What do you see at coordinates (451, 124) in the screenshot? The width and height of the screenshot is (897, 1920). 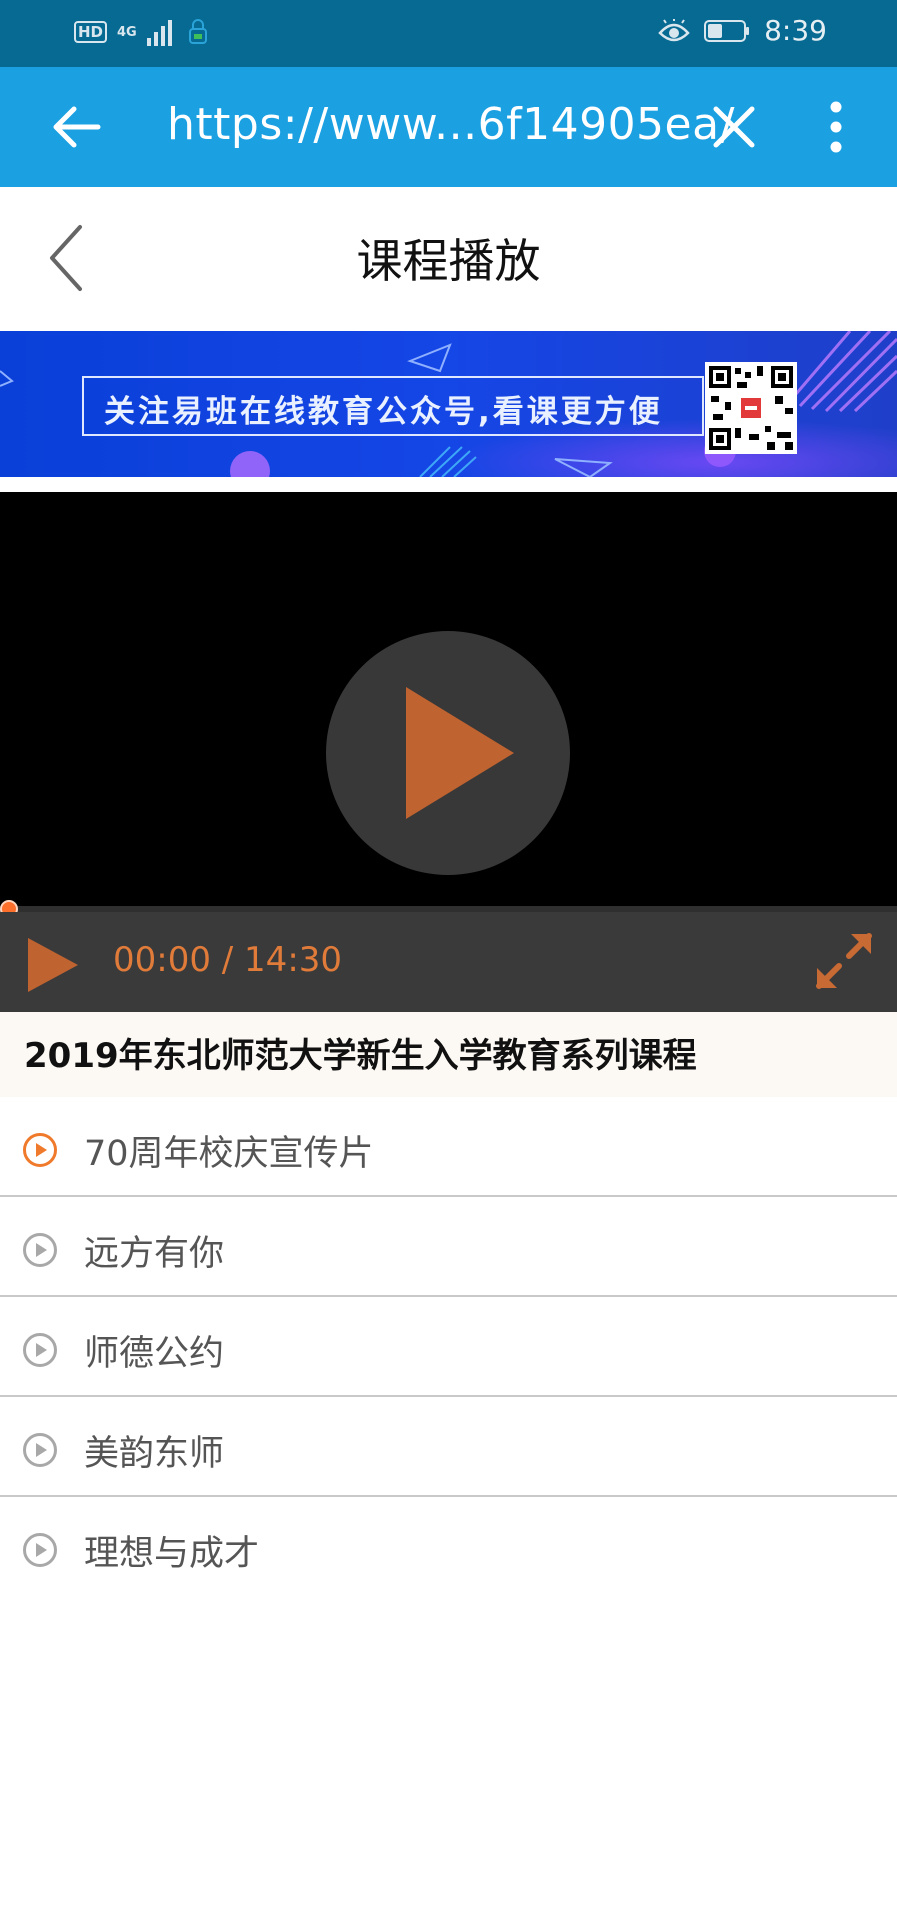 I see `url-field: https://www...6f14905ea/` at bounding box center [451, 124].